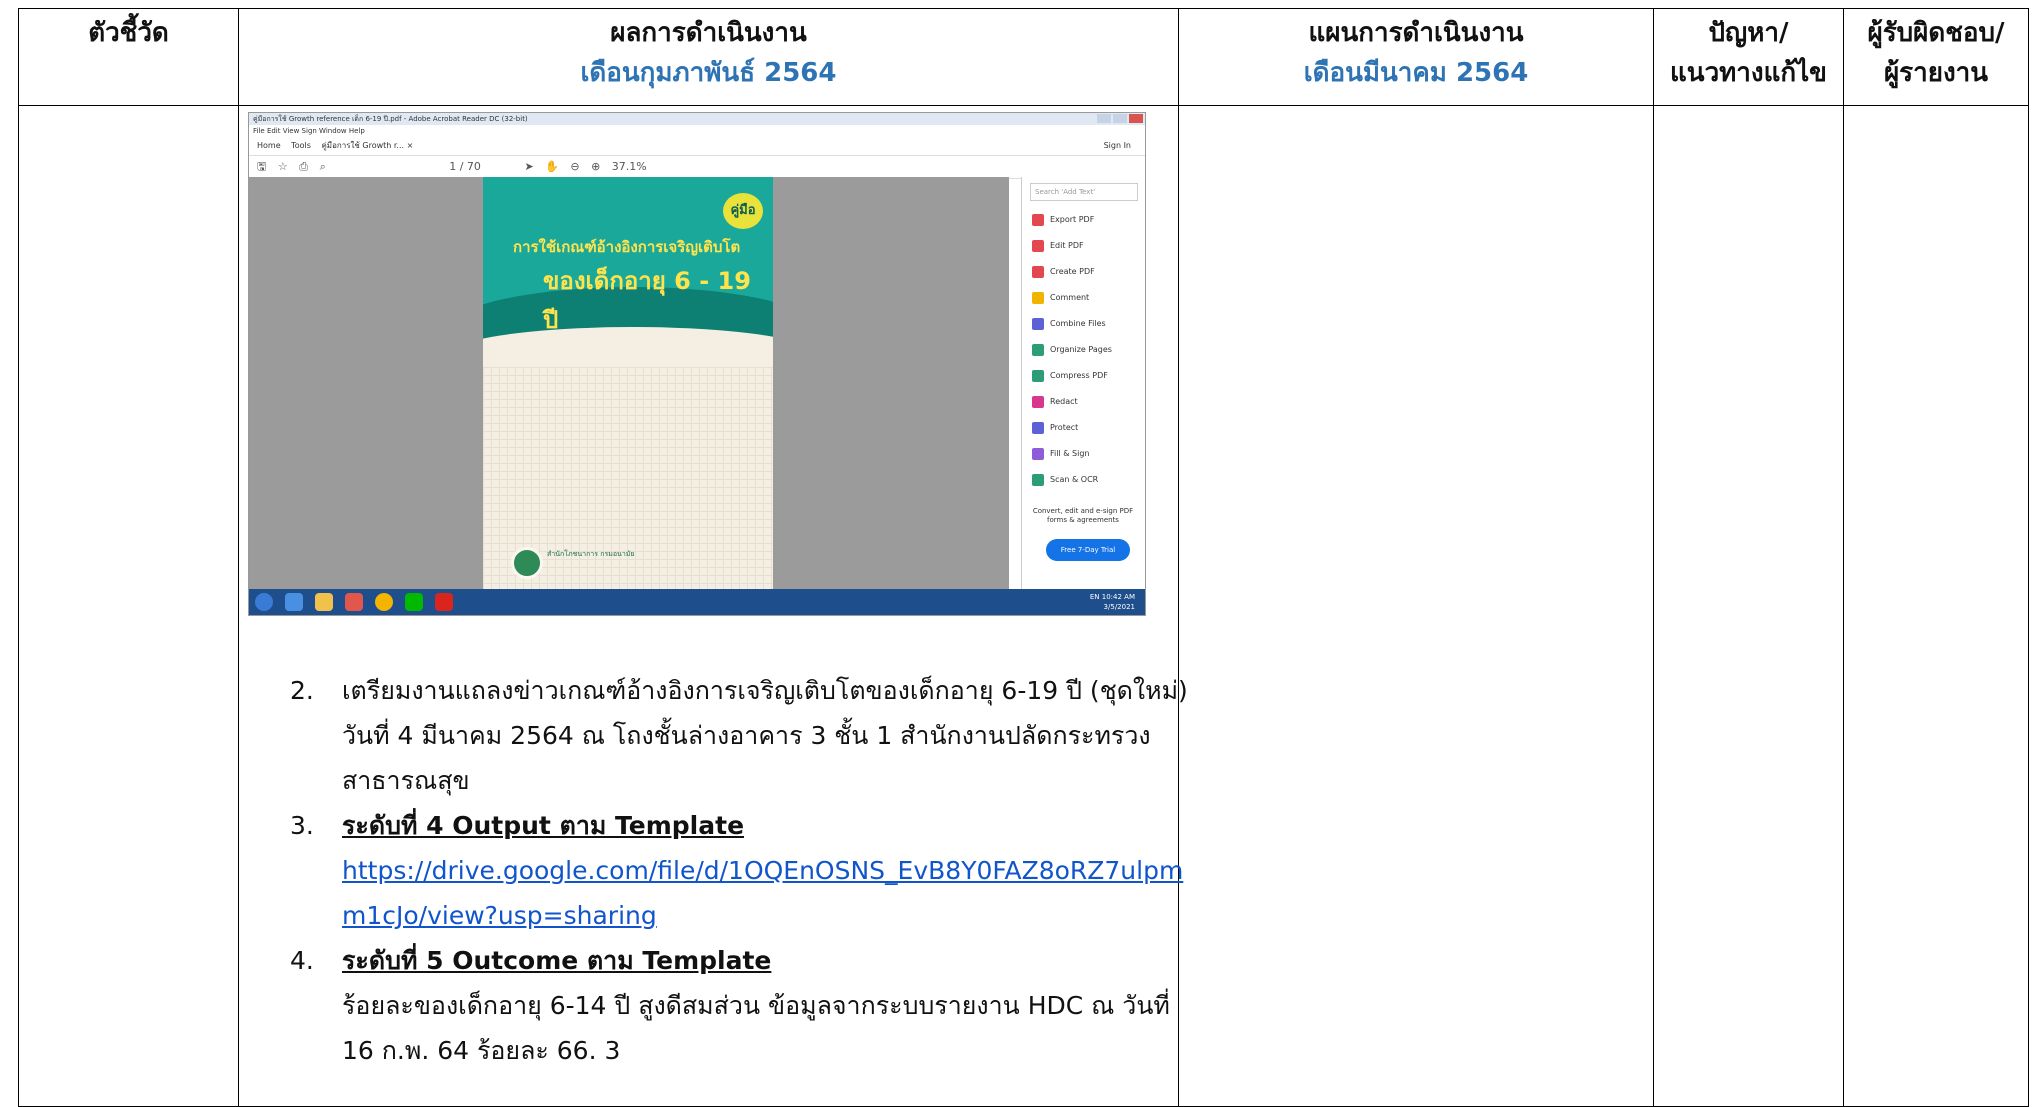 The width and height of the screenshot is (2033, 1107). Describe the element at coordinates (1064, 401) in the screenshot. I see `tool-label: Redact` at that location.